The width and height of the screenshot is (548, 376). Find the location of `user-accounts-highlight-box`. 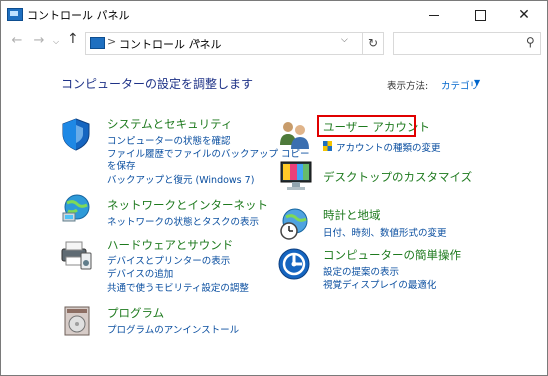

user-accounts-highlight-box is located at coordinates (366, 126).